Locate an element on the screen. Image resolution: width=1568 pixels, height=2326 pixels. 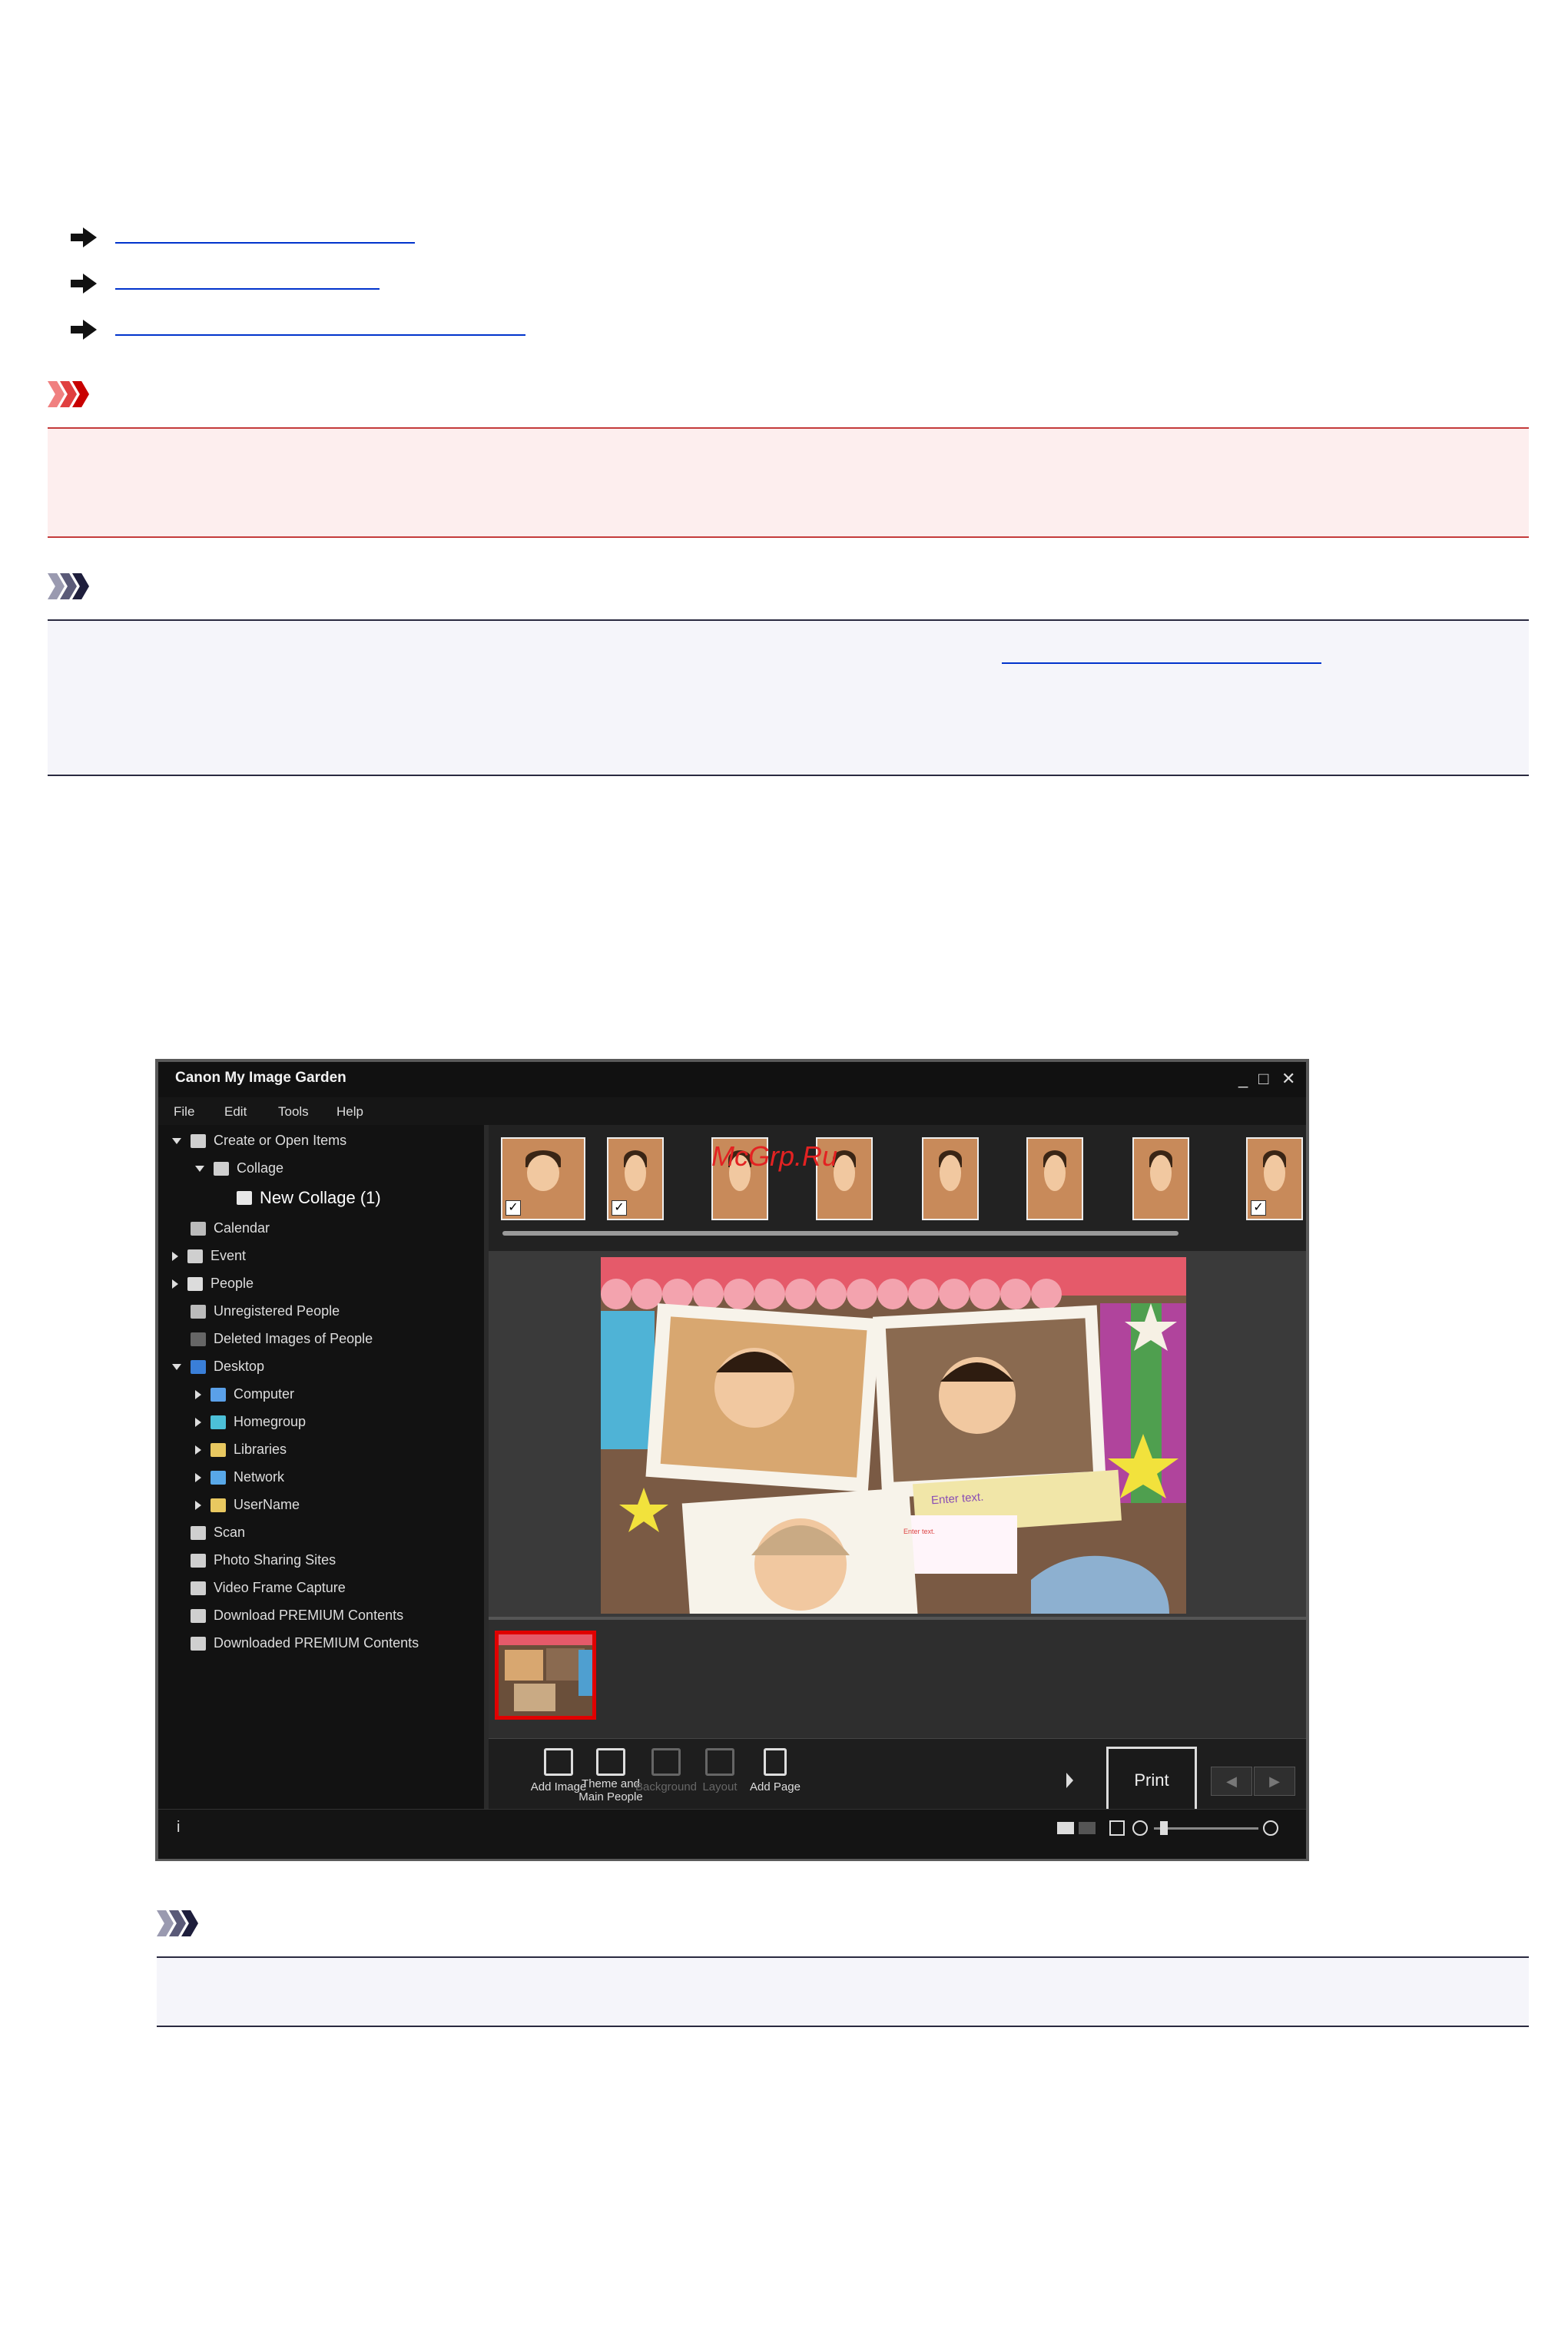
sidebar-item-label: UserName is located at coordinates (267, 1504).